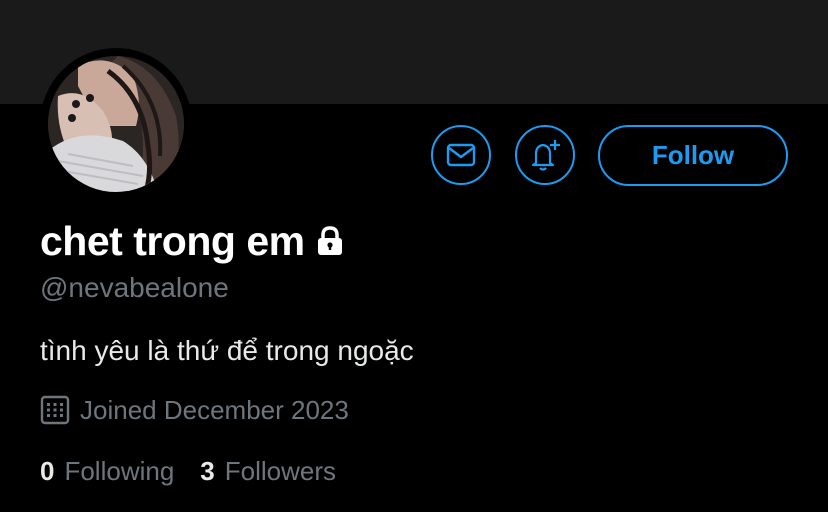 Image resolution: width=828 pixels, height=512 pixels. I want to click on calendar-icon, so click(55, 410).